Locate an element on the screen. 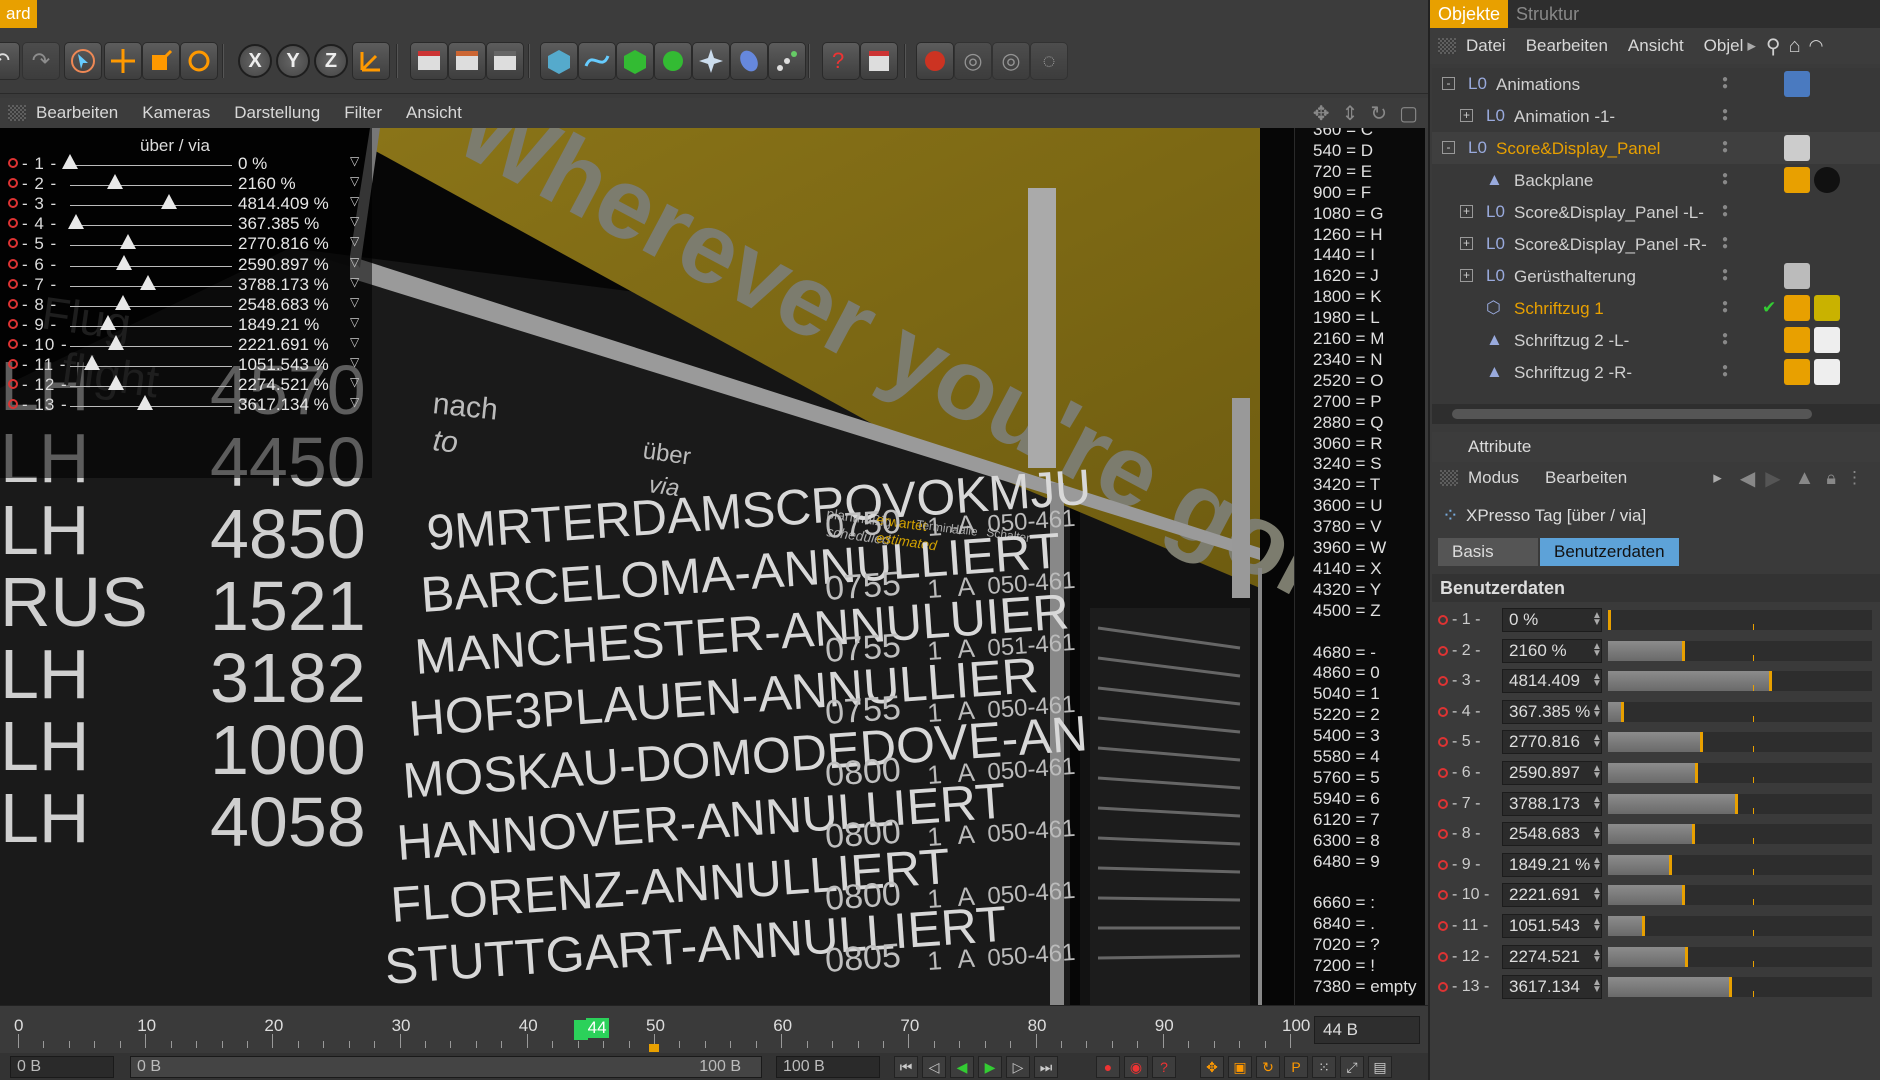 The width and height of the screenshot is (1880, 1080). globe-icon is located at coordinates (935, 61).